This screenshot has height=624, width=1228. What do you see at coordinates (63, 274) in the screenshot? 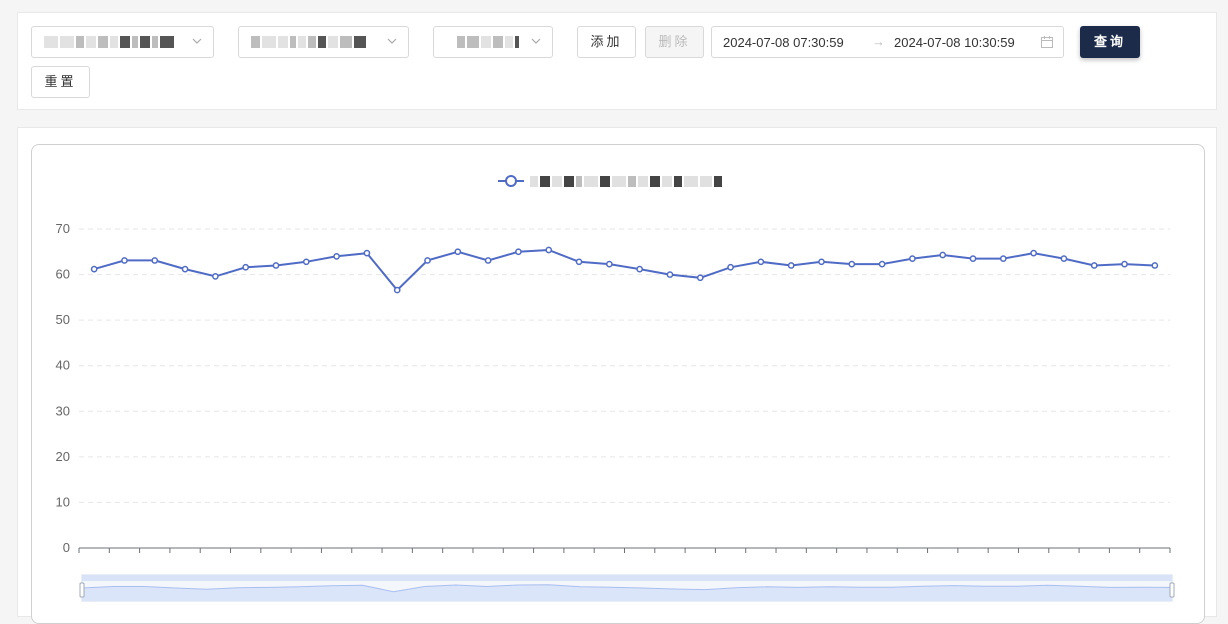
I see `y-tick-label: 60` at bounding box center [63, 274].